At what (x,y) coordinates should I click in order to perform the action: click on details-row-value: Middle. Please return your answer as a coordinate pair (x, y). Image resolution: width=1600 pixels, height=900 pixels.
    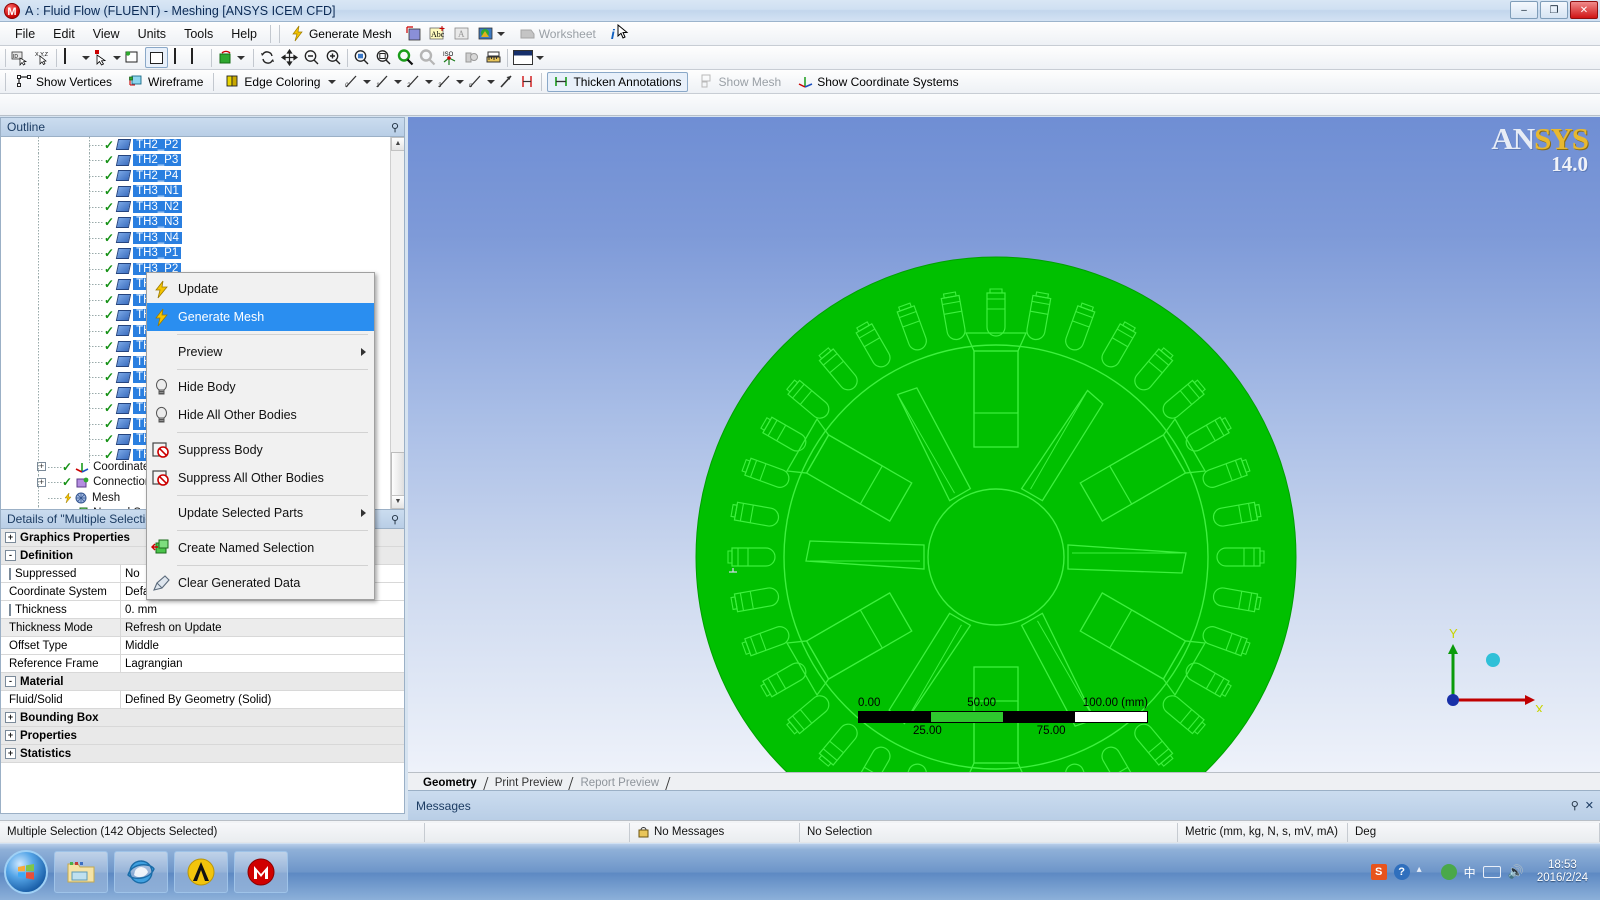
    Looking at the image, I should click on (262, 645).